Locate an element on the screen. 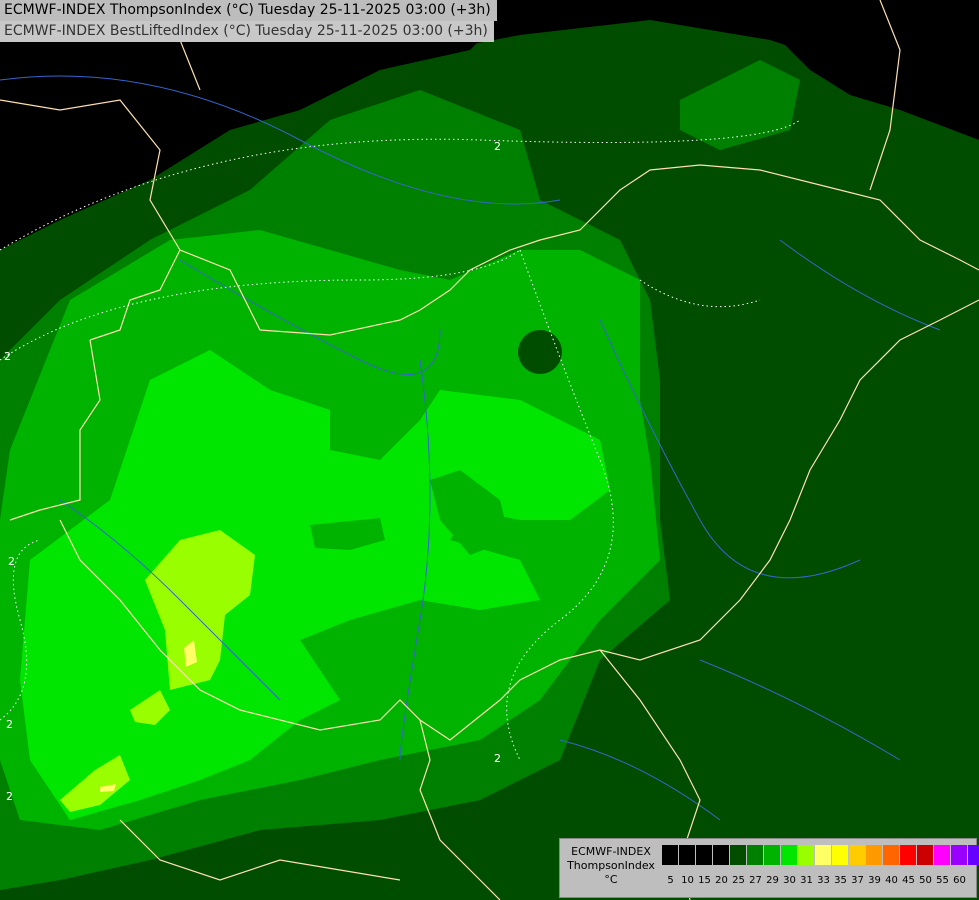 This screenshot has width=979, height=900. legend-tick-label: 25 is located at coordinates (738, 880).